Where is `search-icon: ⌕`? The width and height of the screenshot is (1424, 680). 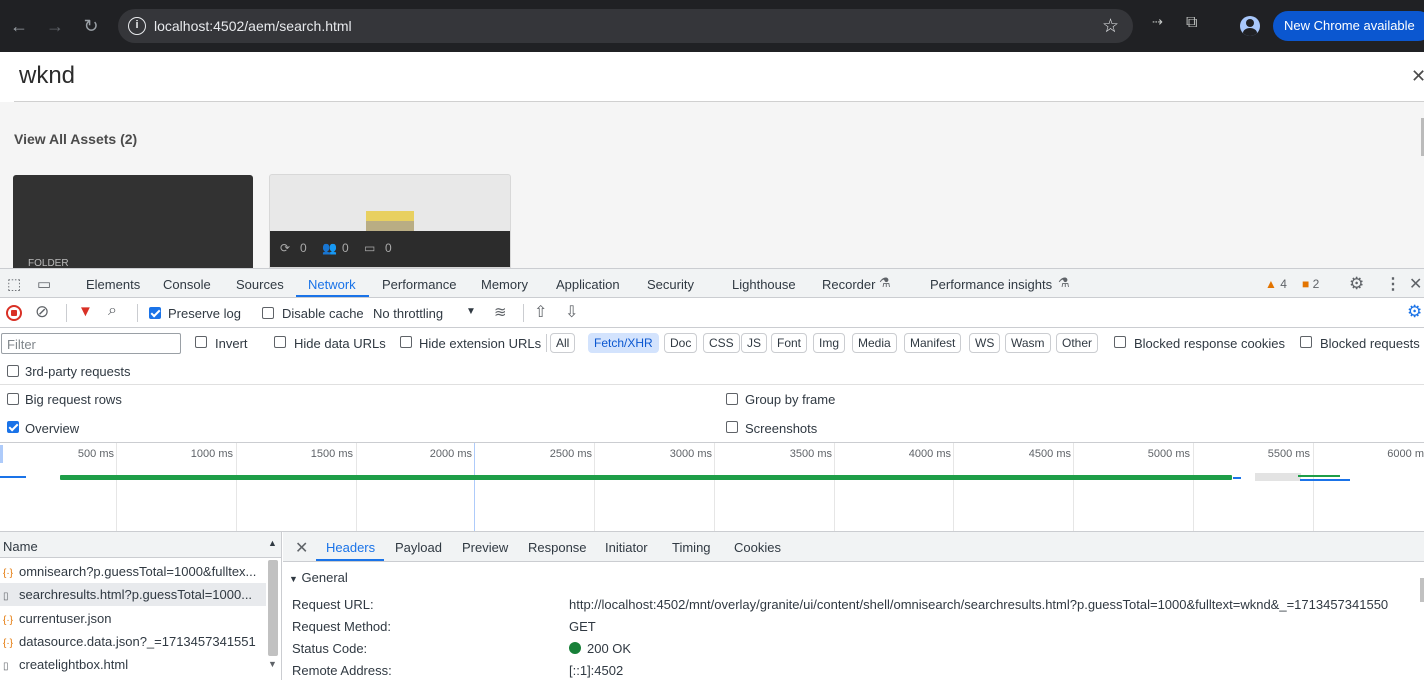
search-icon: ⌕ is located at coordinates (112, 311).